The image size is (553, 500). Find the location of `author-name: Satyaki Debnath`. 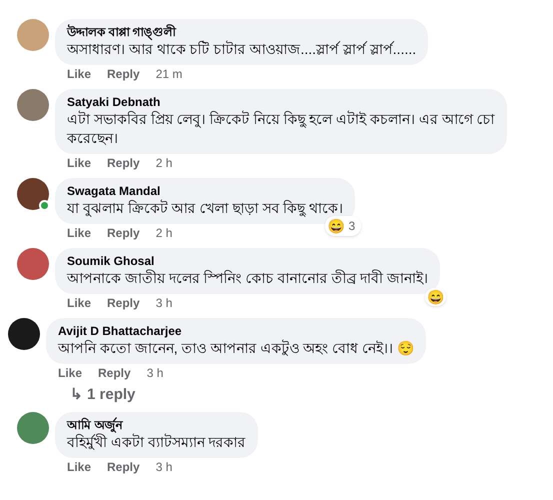

author-name: Satyaki Debnath is located at coordinates (281, 102).